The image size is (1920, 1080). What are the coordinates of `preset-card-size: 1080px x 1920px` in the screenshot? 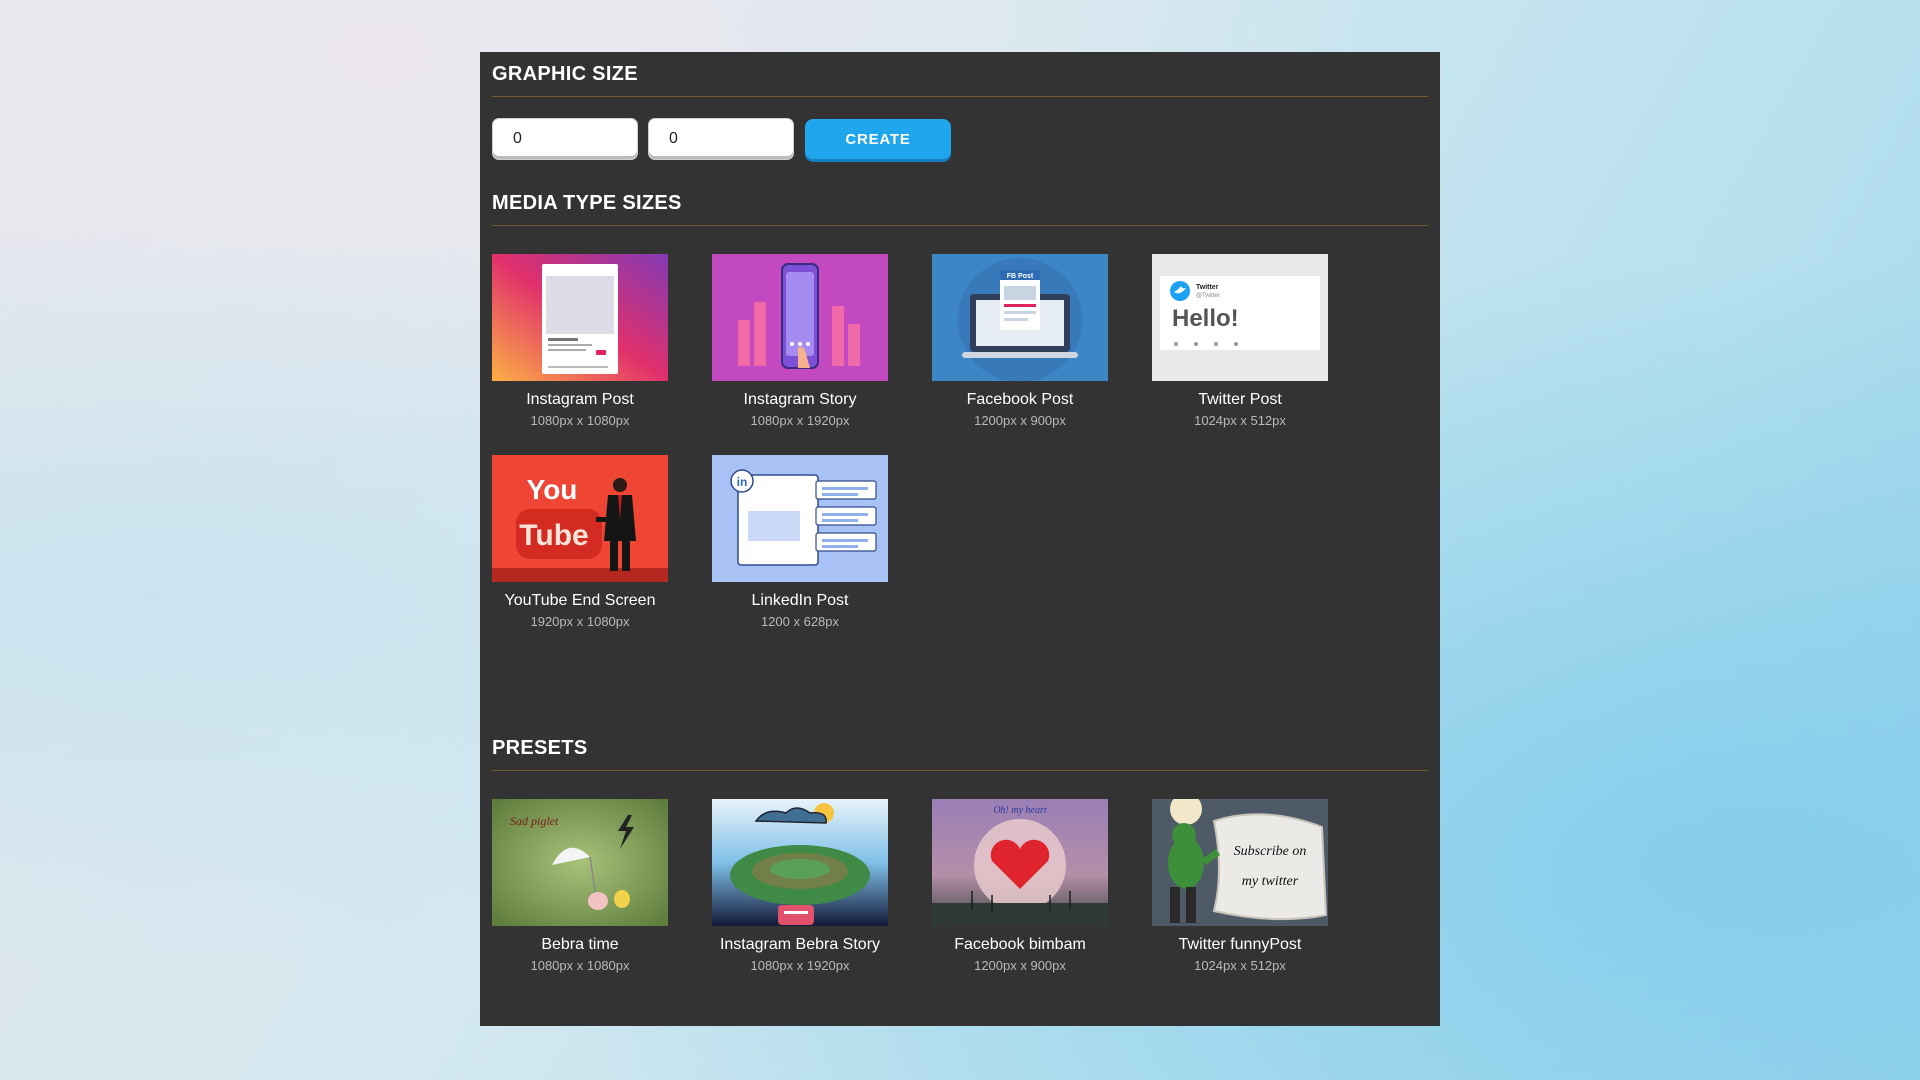 It's located at (800, 965).